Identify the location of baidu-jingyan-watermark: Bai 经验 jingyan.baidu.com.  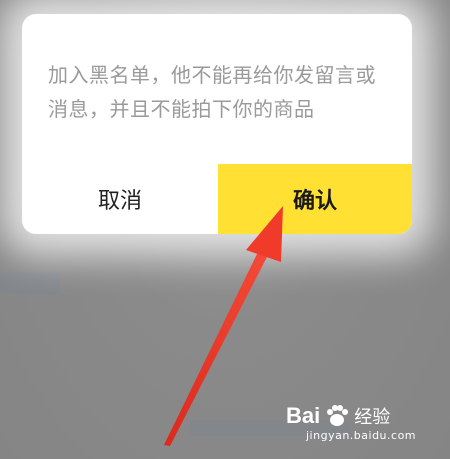
(361, 427).